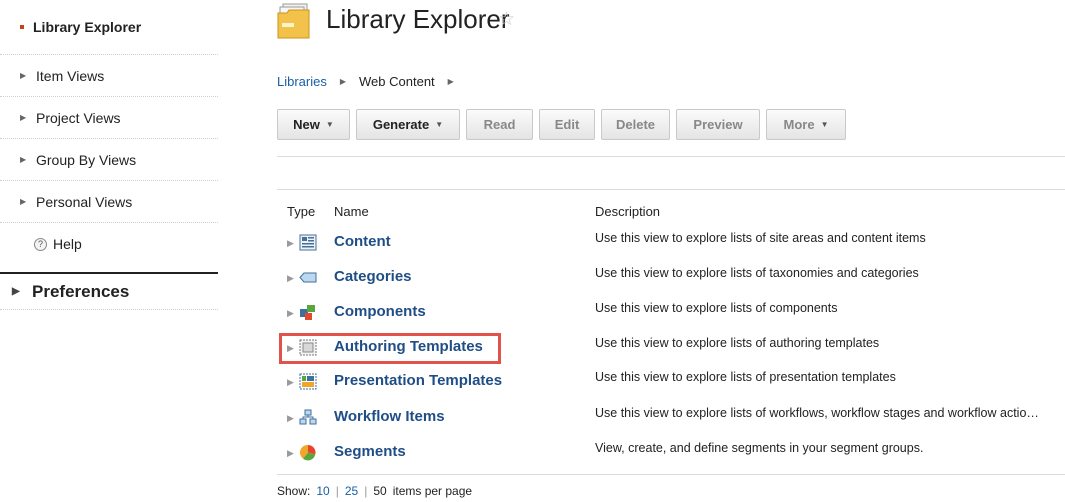  I want to click on sidebar-item-group-by-views: ▶ Group By Views, so click(109, 160).